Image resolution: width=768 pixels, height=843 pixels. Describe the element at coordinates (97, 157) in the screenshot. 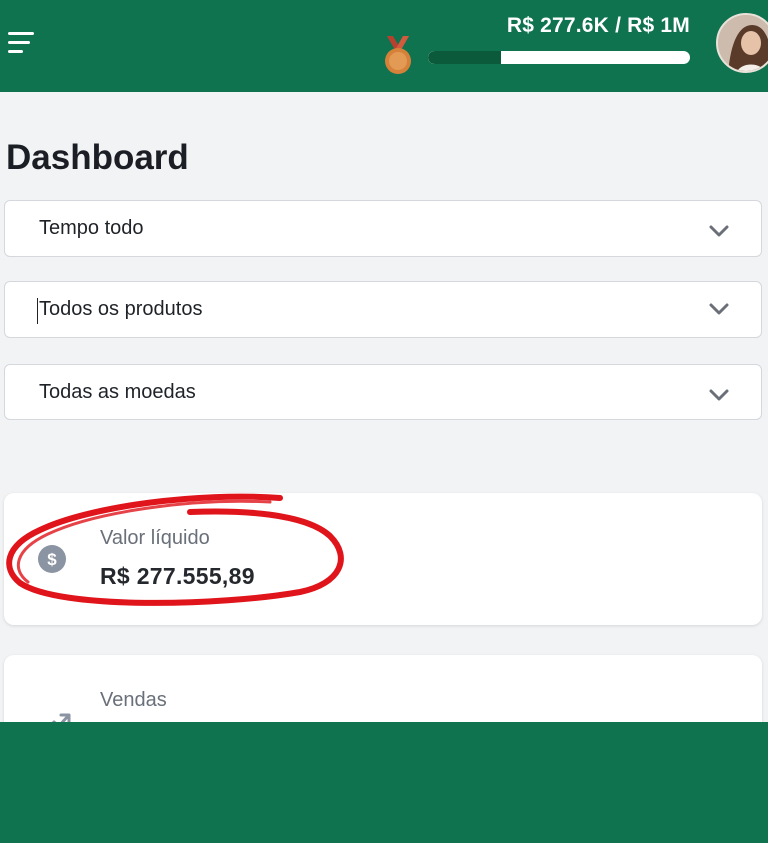

I see `page-title: Dashboard` at that location.